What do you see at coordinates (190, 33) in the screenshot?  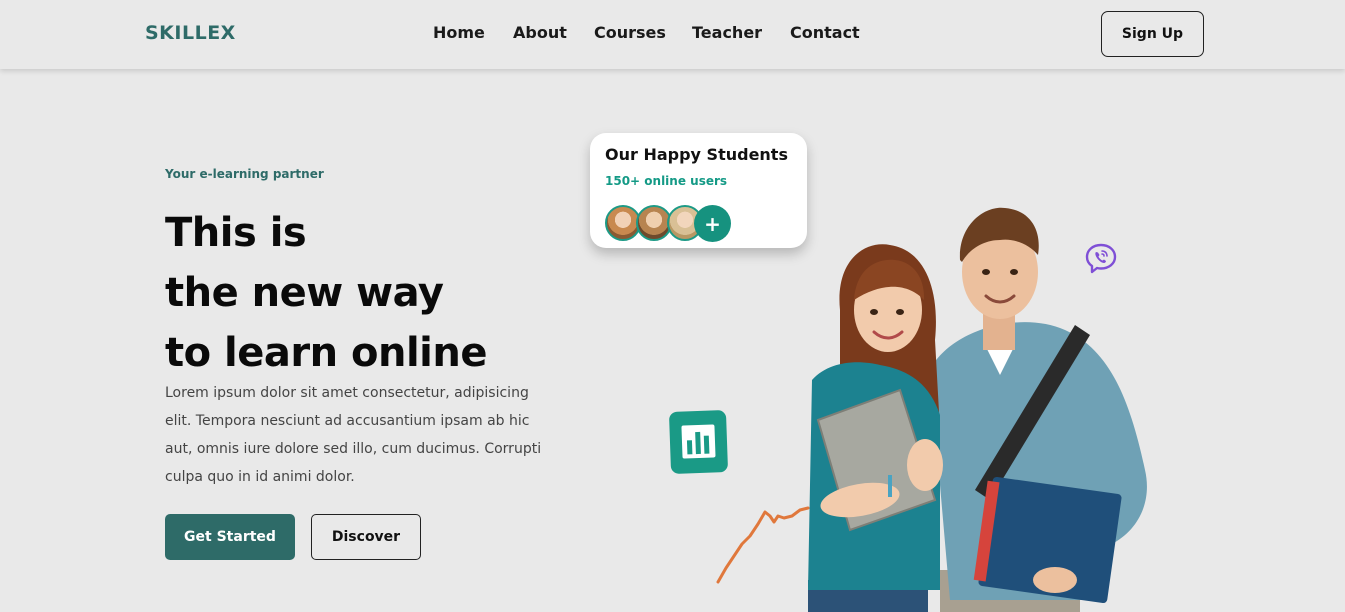 I see `logo: SKILLEX` at bounding box center [190, 33].